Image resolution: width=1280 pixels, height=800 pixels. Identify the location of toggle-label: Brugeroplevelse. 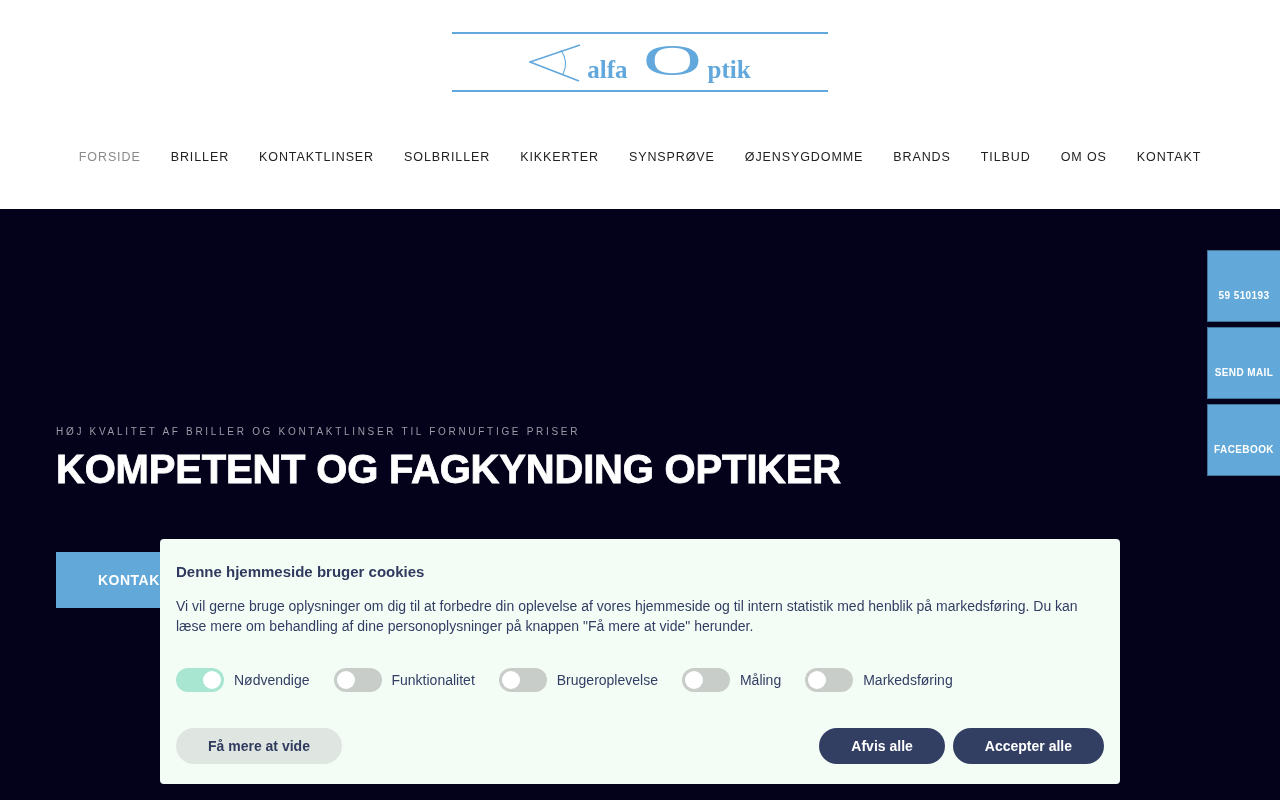
(607, 680).